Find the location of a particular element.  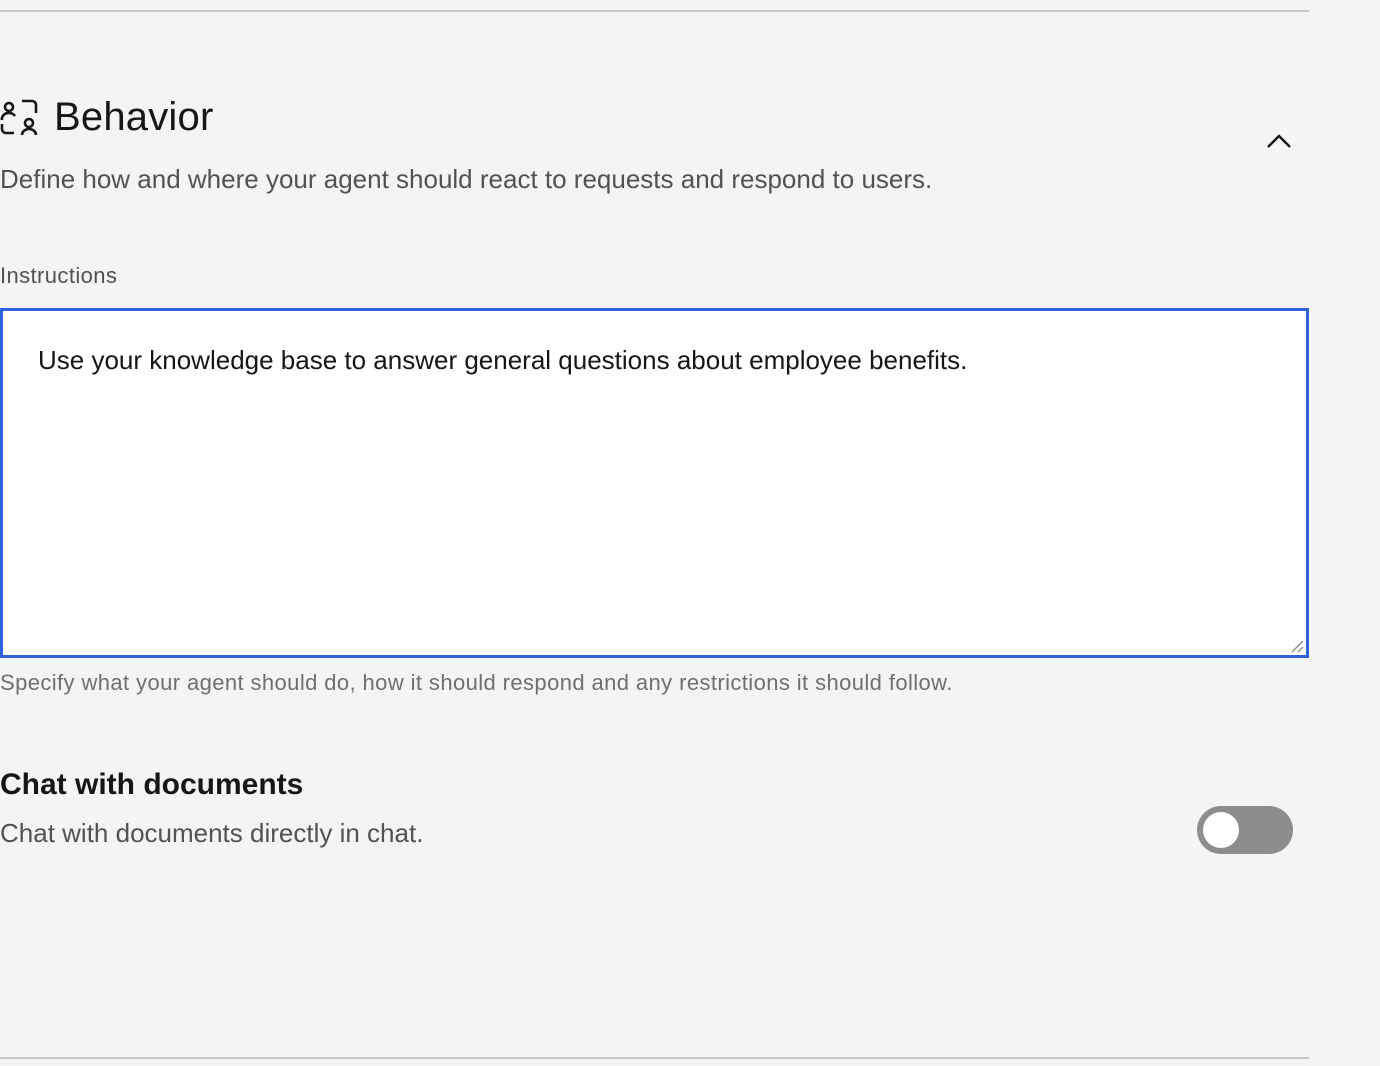

chevron-up-icon is located at coordinates (1279, 141).